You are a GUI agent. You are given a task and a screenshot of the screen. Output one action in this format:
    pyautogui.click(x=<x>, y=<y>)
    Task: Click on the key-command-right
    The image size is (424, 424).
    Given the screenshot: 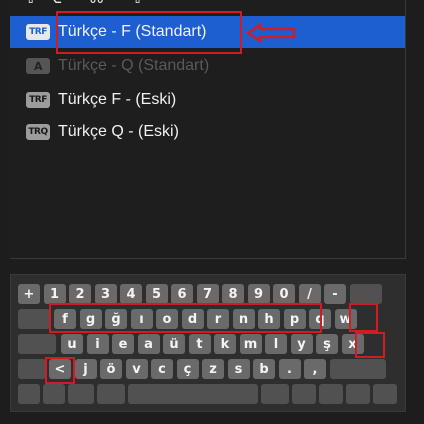 What is the action you would take?
    pyautogui.click(x=275, y=394)
    